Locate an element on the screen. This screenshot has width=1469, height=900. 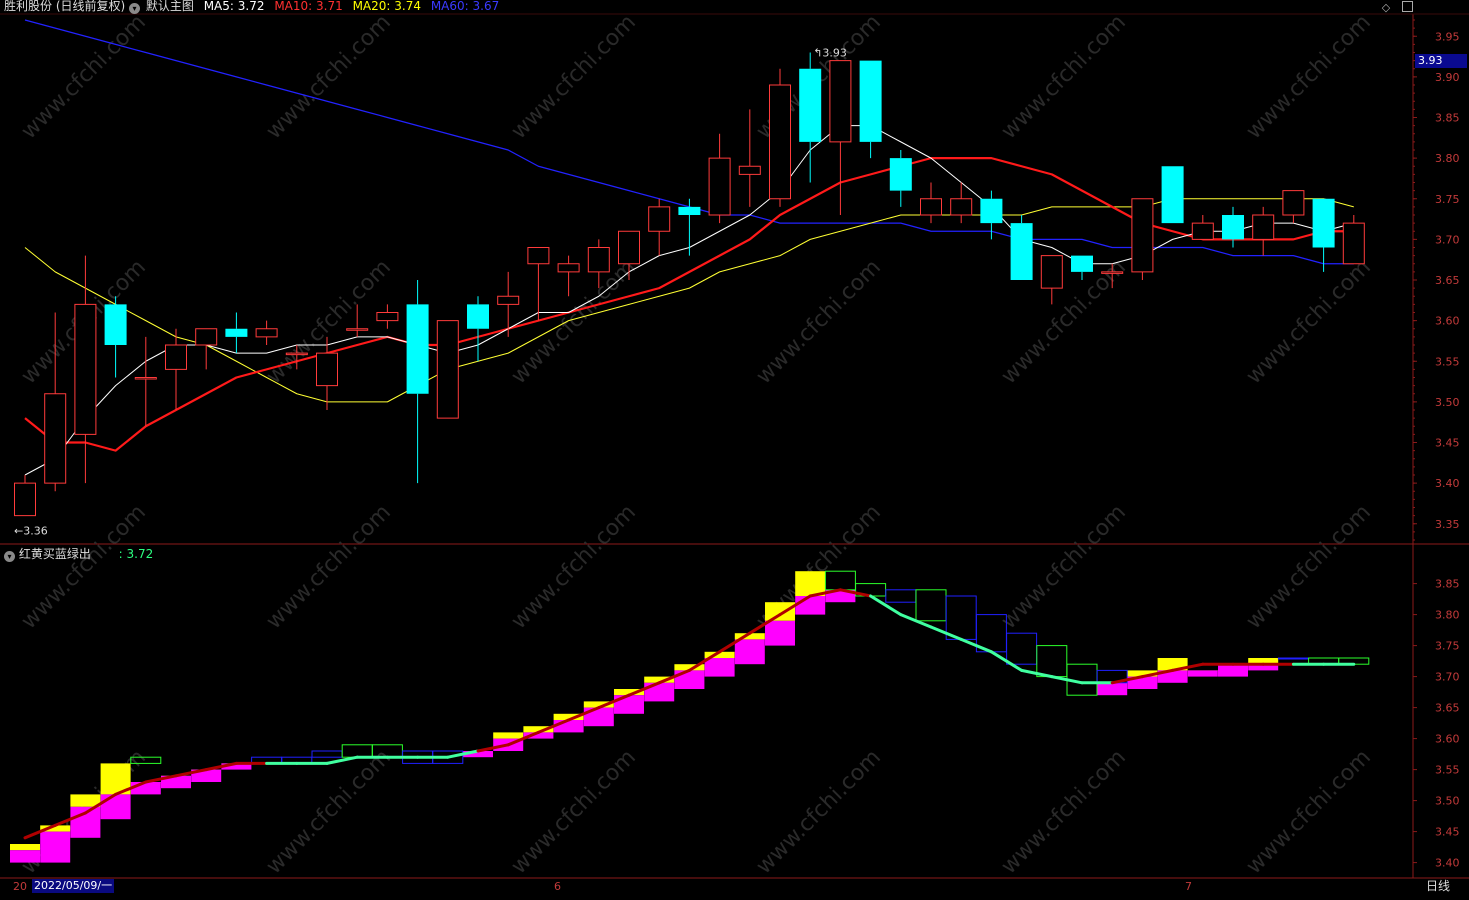
cursor-date: 2022/05/09/一 is located at coordinates (73, 886).